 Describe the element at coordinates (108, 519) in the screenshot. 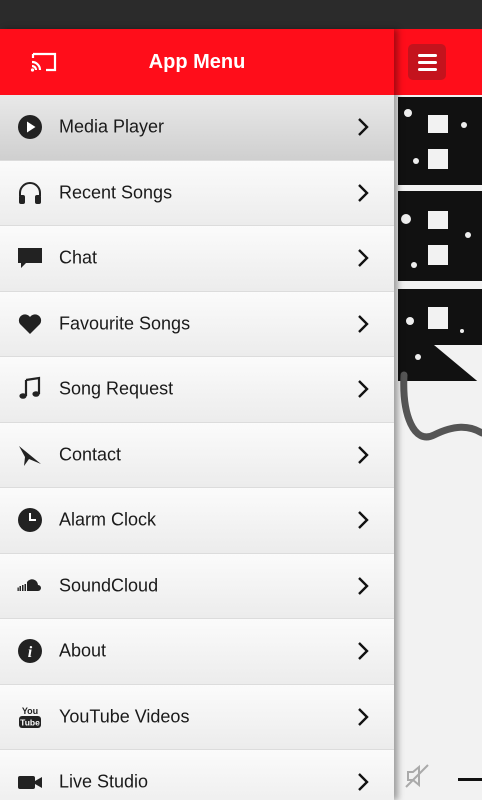

I see `menu-item-label: Alarm Clock` at that location.